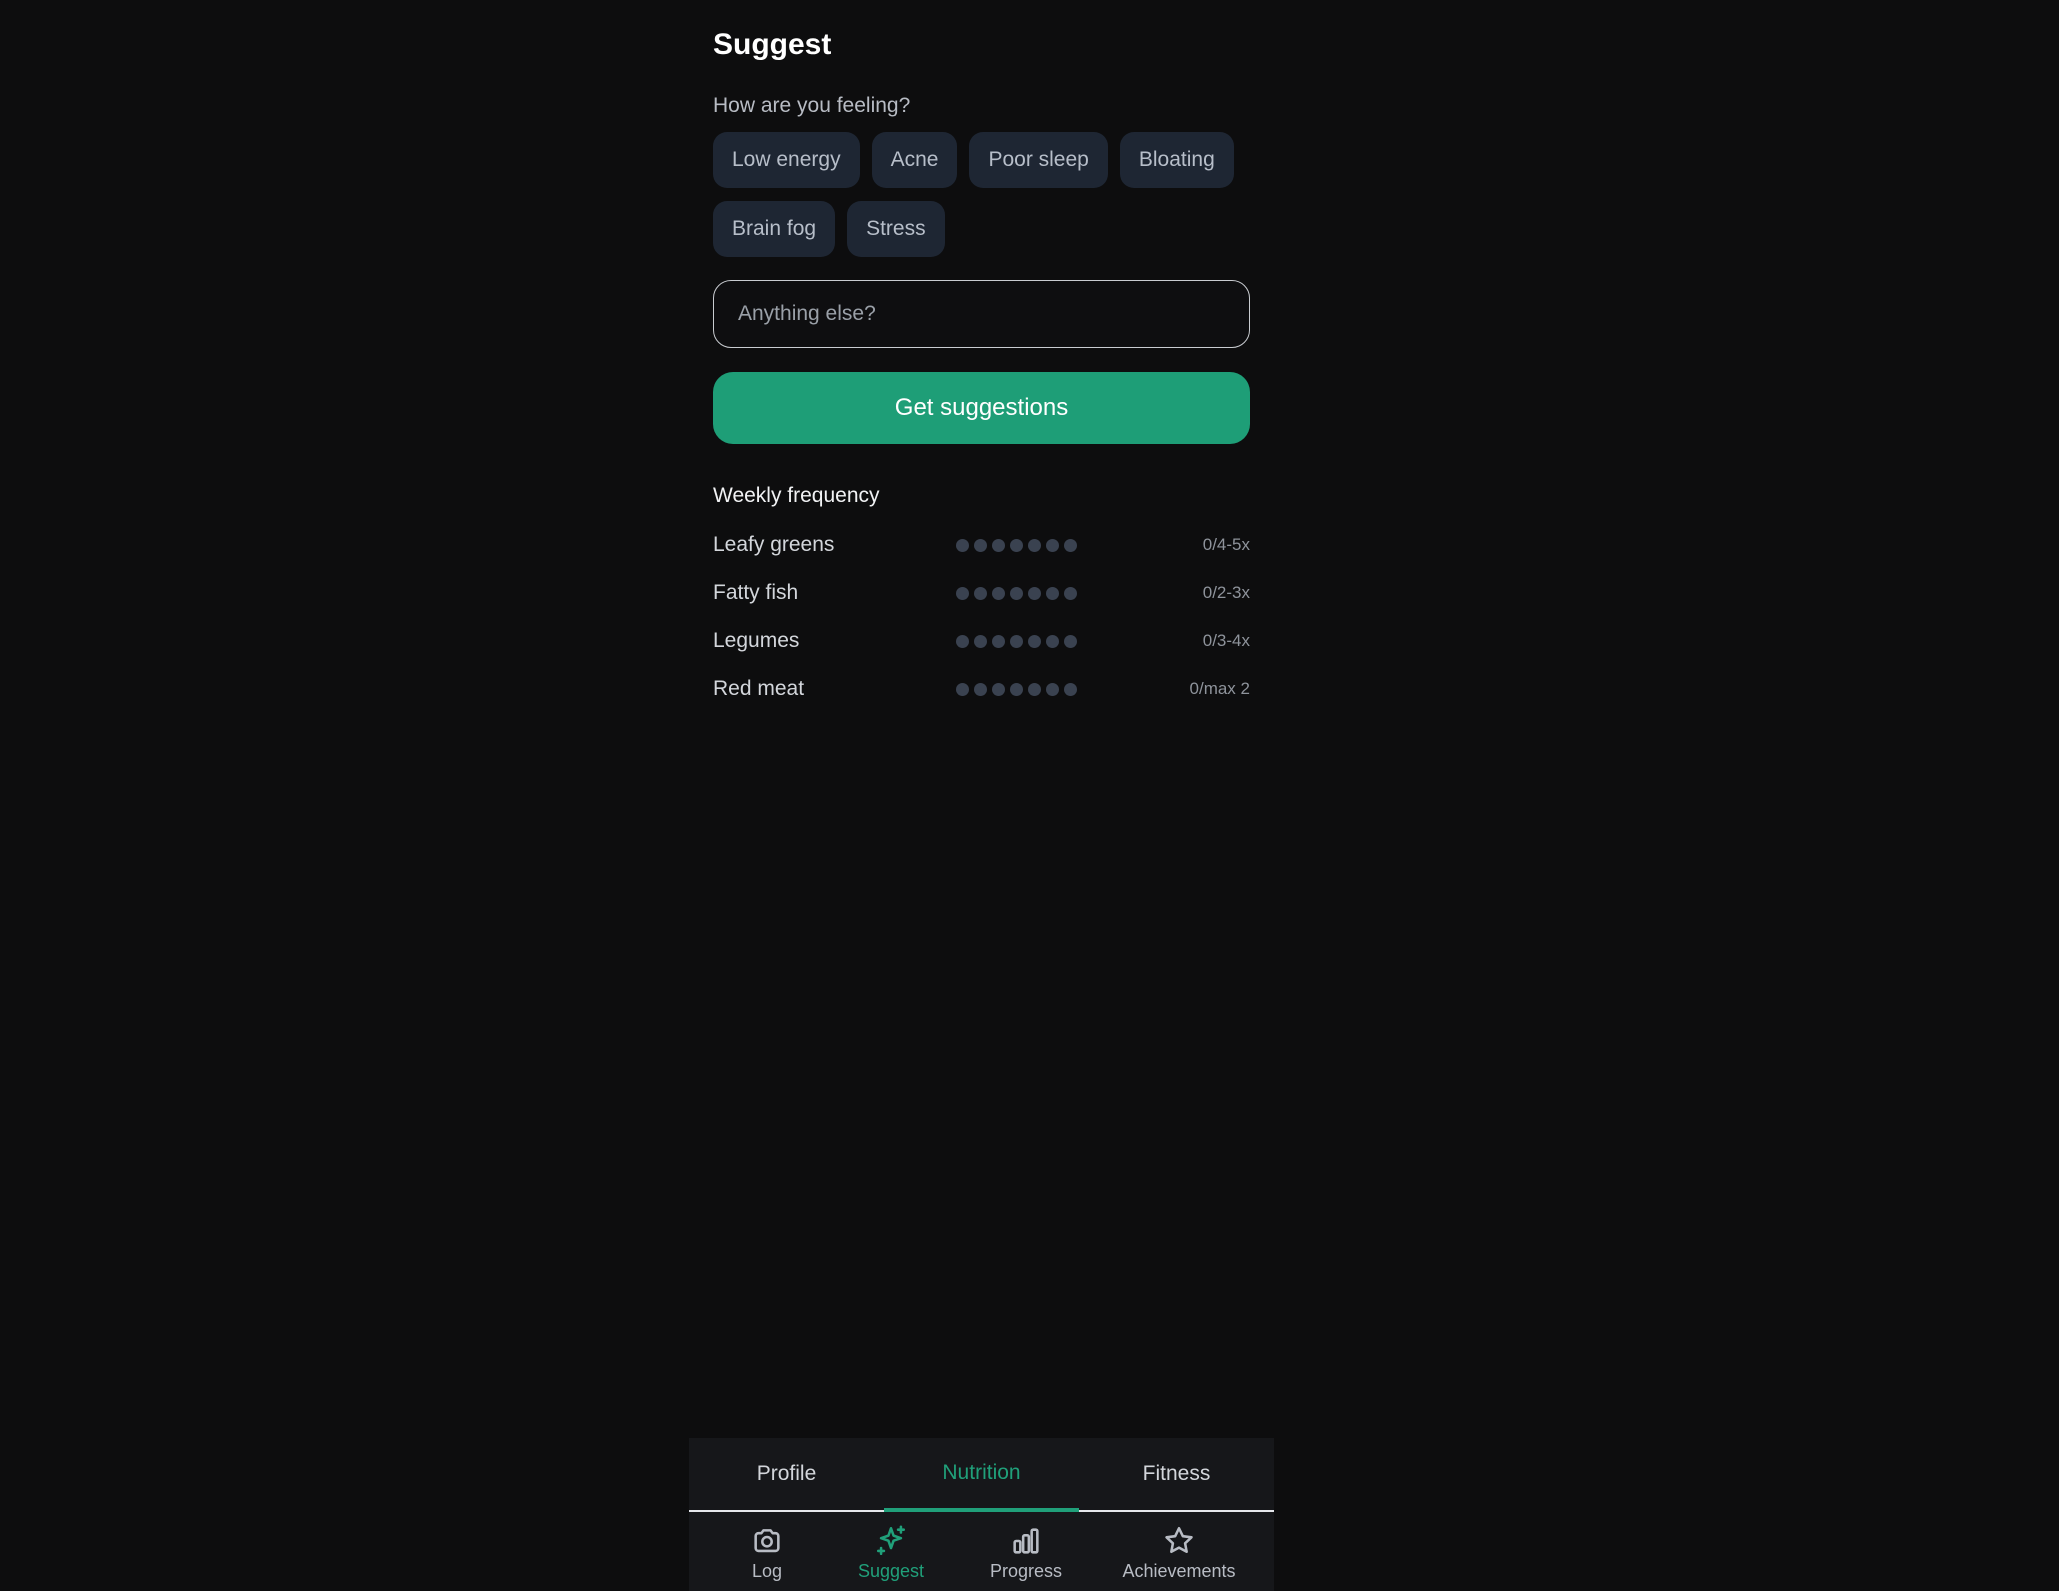  What do you see at coordinates (1038, 160) in the screenshot?
I see `chip-poor-sleep: Poor sleep` at bounding box center [1038, 160].